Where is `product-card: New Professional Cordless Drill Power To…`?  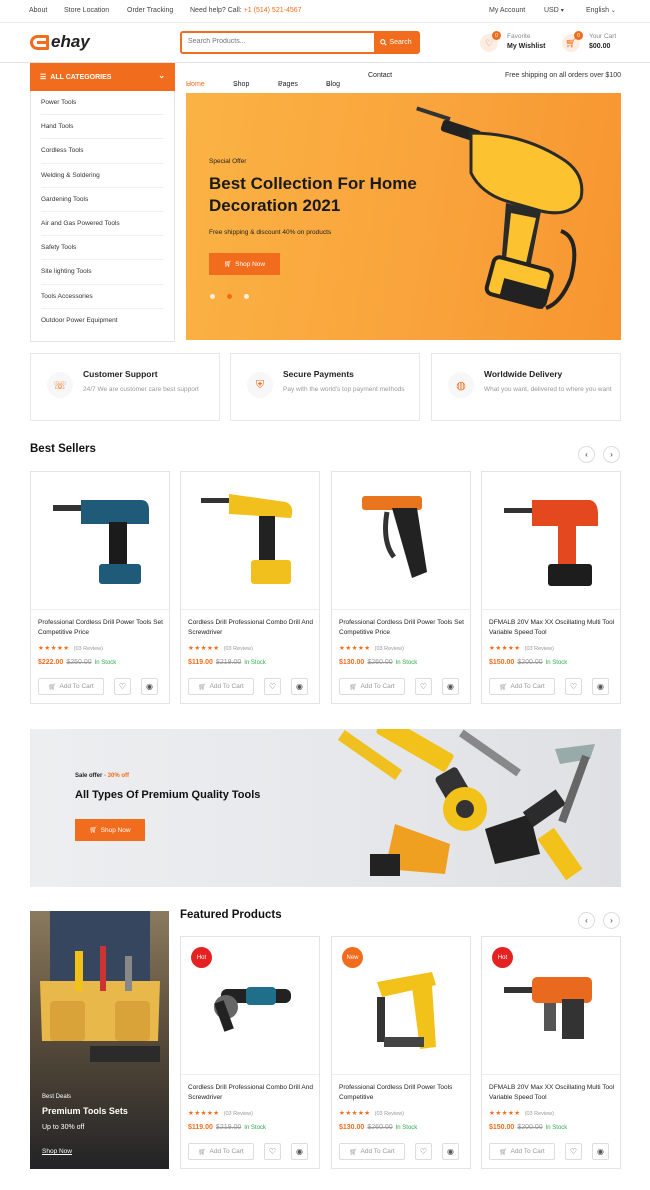
product-card: New Professional Cordless Drill Power To… is located at coordinates (401, 1052).